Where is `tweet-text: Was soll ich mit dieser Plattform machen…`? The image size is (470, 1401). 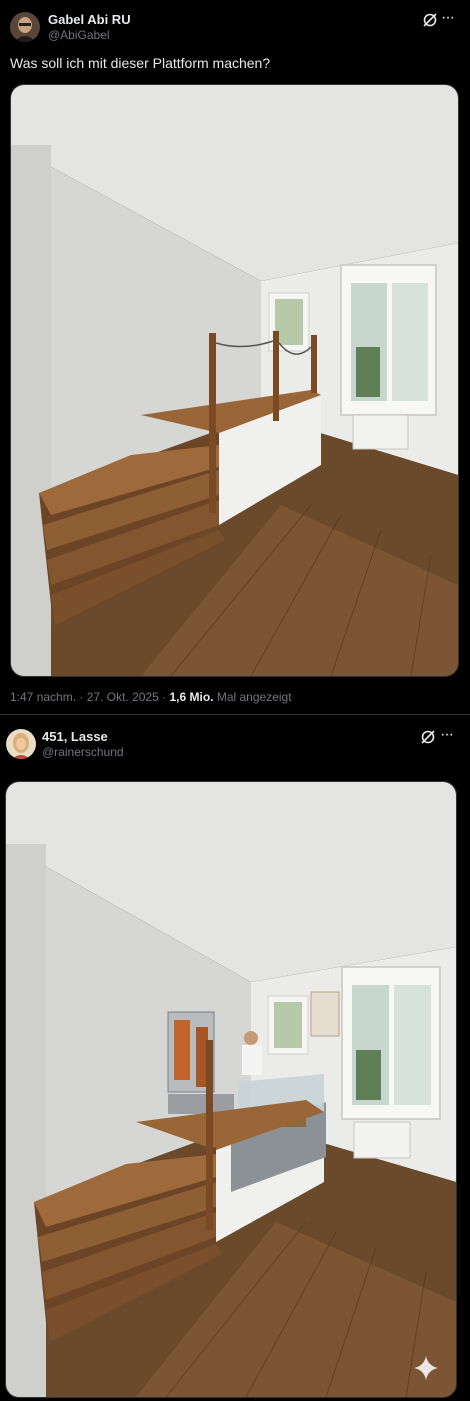
tweet-text: Was soll ich mit dieser Plattform machen… is located at coordinates (140, 63).